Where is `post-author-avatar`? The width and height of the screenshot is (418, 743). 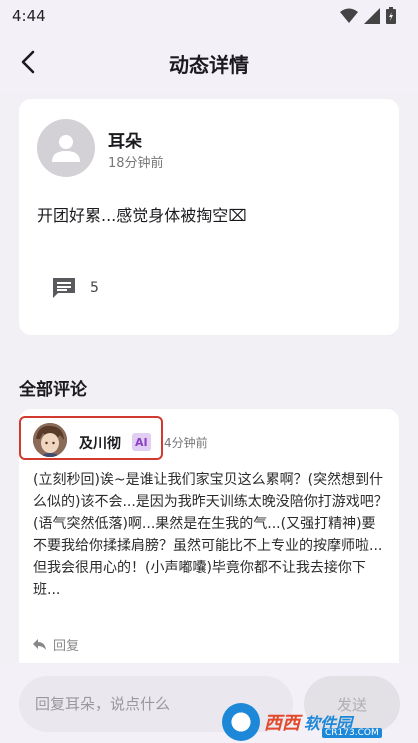 post-author-avatar is located at coordinates (66, 148).